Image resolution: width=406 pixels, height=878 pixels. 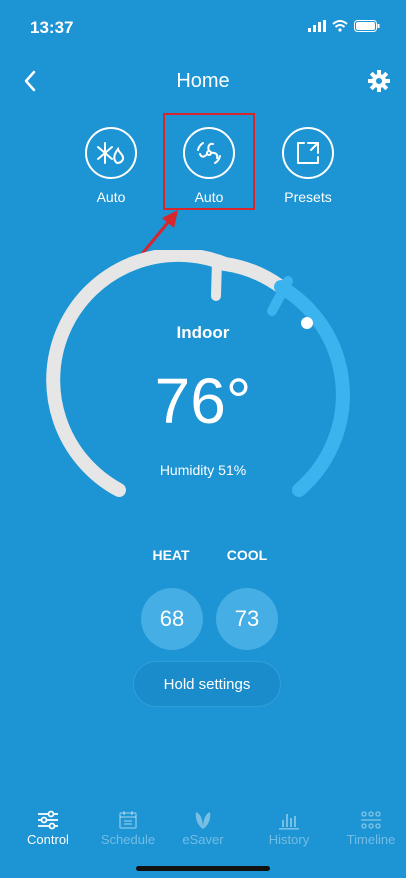 I want to click on mode-label: Auto, so click(x=111, y=197).